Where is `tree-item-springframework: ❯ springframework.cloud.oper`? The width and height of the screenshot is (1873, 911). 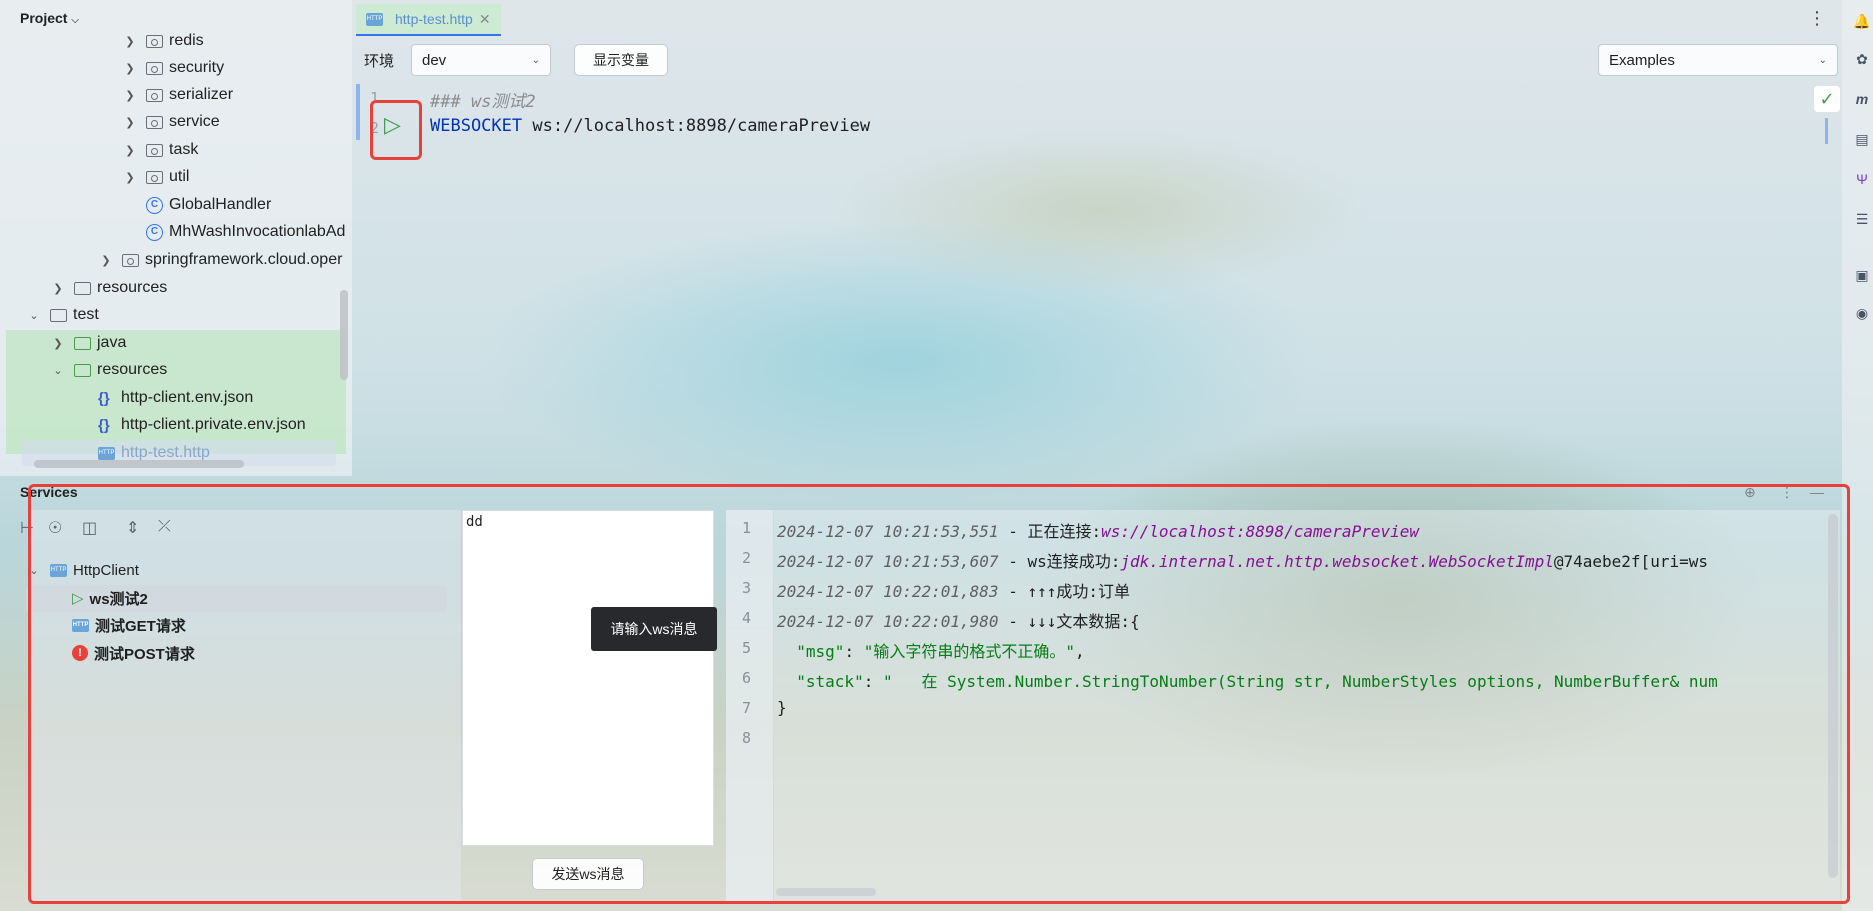 tree-item-springframework: ❯ springframework.cloud.oper is located at coordinates (221, 260).